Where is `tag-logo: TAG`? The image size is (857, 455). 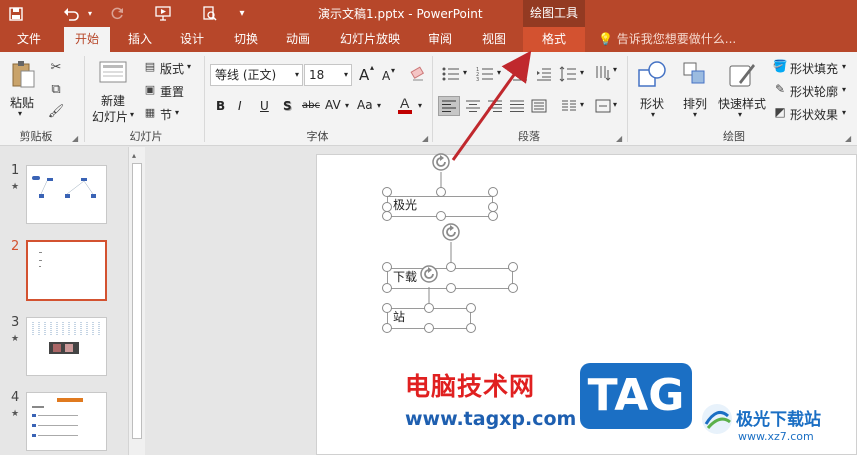
tag-logo: TAG is located at coordinates (636, 396).